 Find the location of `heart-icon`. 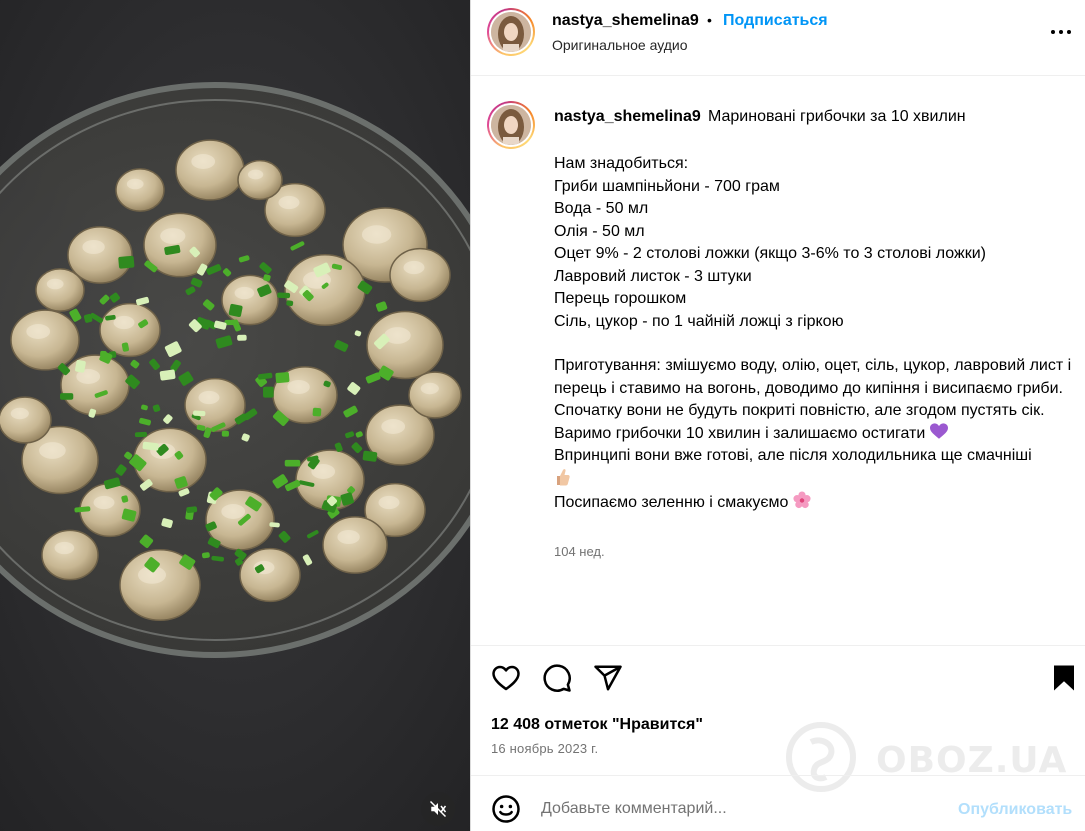

heart-icon is located at coordinates (506, 678).